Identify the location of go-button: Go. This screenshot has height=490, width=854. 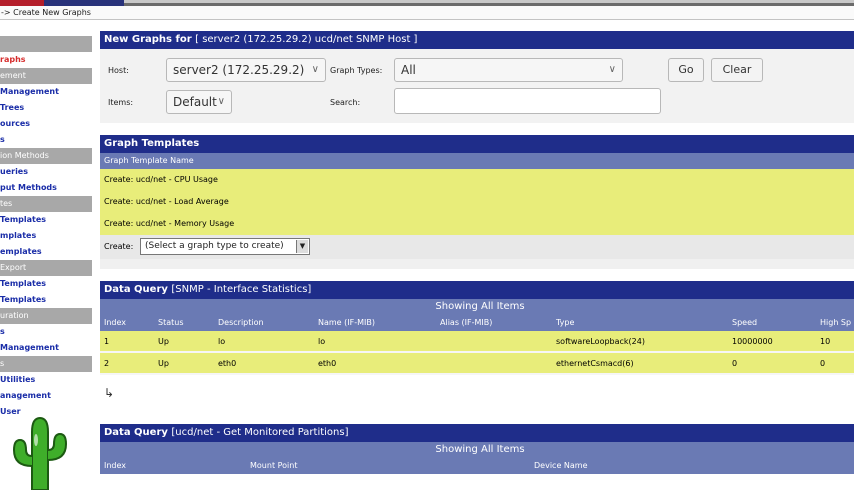
(686, 70).